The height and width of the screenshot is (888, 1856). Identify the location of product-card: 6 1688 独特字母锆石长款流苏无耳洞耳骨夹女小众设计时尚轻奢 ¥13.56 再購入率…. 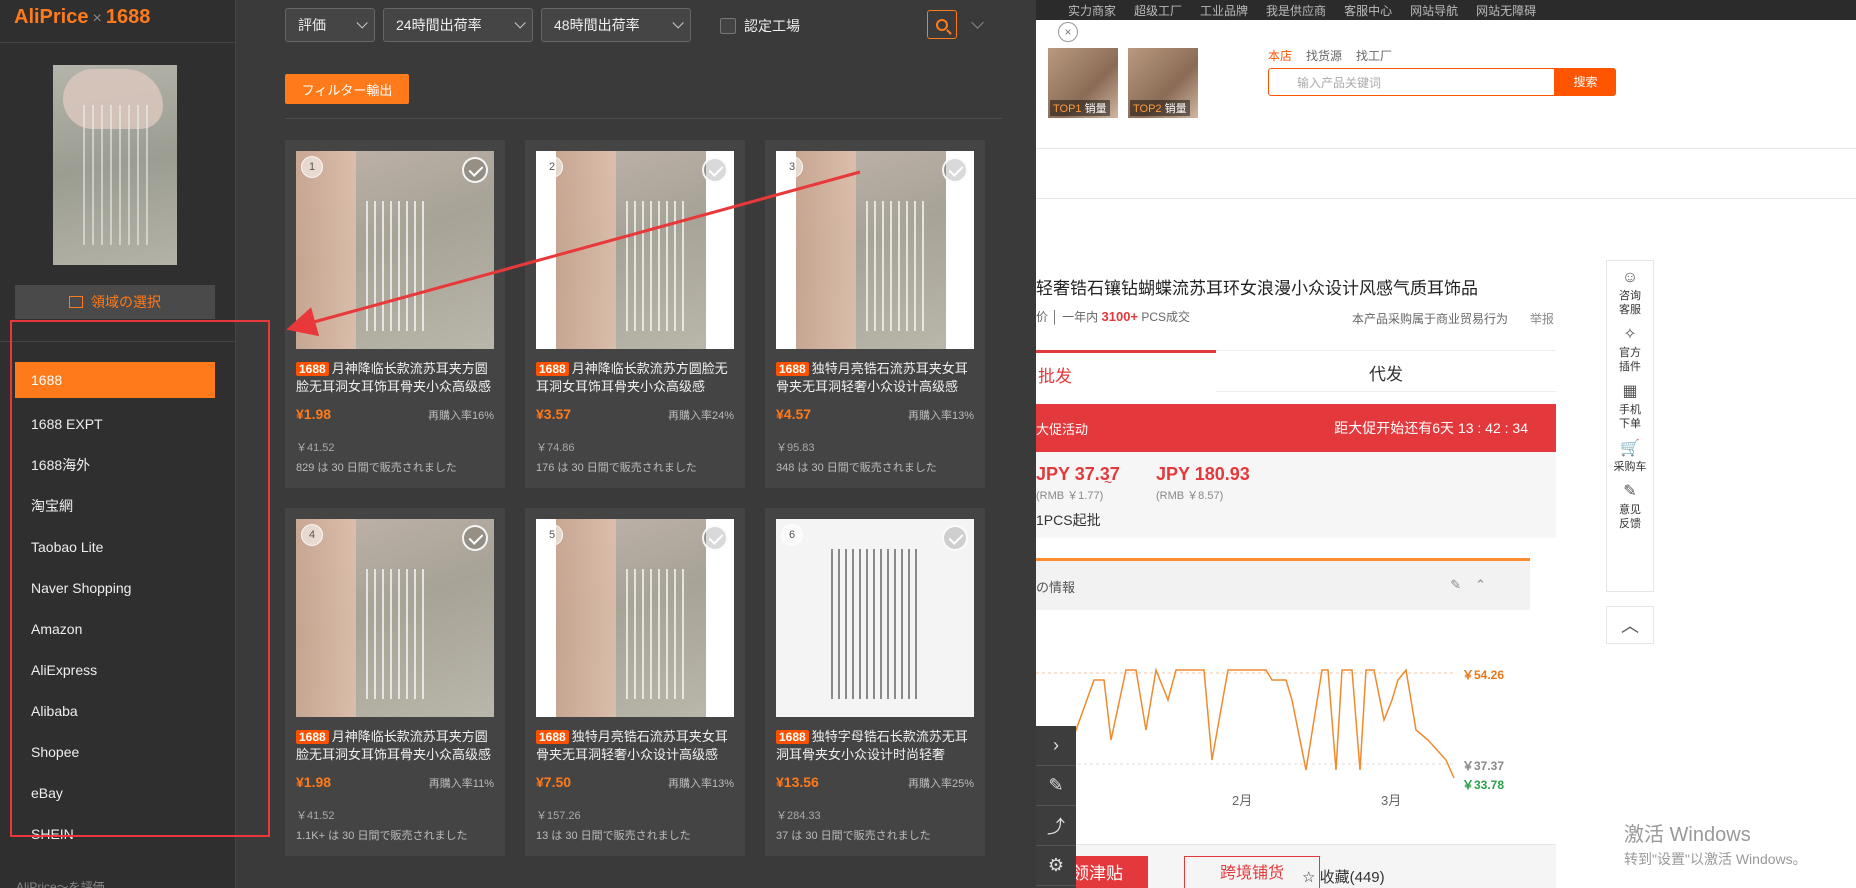
(875, 682).